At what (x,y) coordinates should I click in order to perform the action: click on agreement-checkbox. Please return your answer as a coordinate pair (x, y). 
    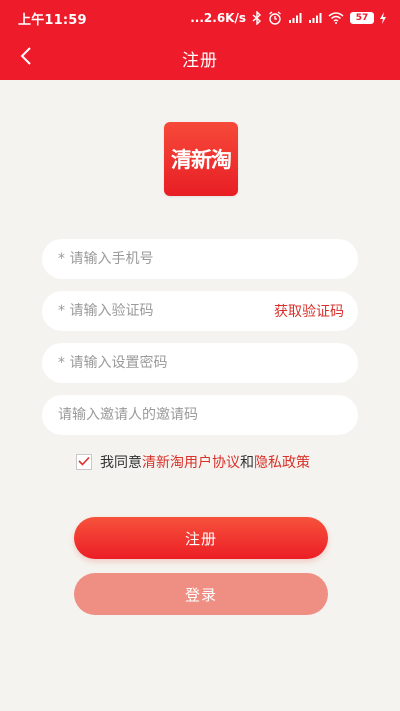
    Looking at the image, I should click on (84, 462).